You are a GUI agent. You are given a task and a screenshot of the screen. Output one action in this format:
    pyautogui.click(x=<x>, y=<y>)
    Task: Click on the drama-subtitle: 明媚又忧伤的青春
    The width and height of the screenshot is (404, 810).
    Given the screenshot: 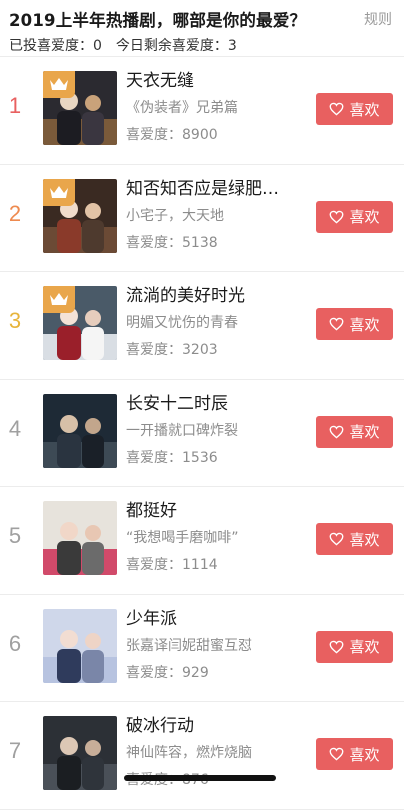 What is the action you would take?
    pyautogui.click(x=182, y=323)
    